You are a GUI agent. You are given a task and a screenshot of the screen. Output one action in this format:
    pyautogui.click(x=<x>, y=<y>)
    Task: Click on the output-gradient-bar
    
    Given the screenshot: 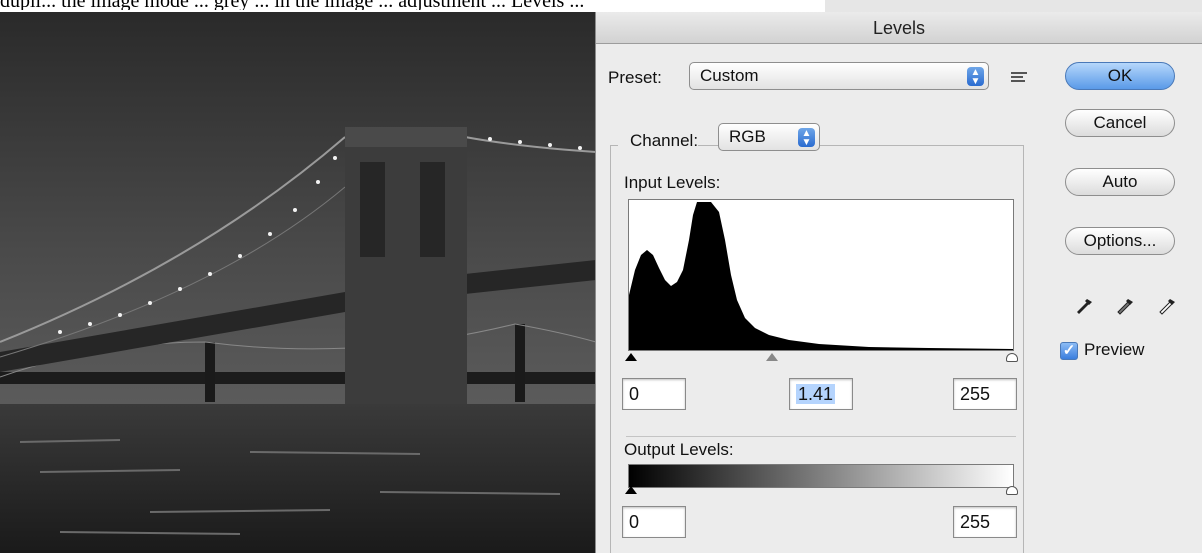 What is the action you would take?
    pyautogui.click(x=821, y=476)
    